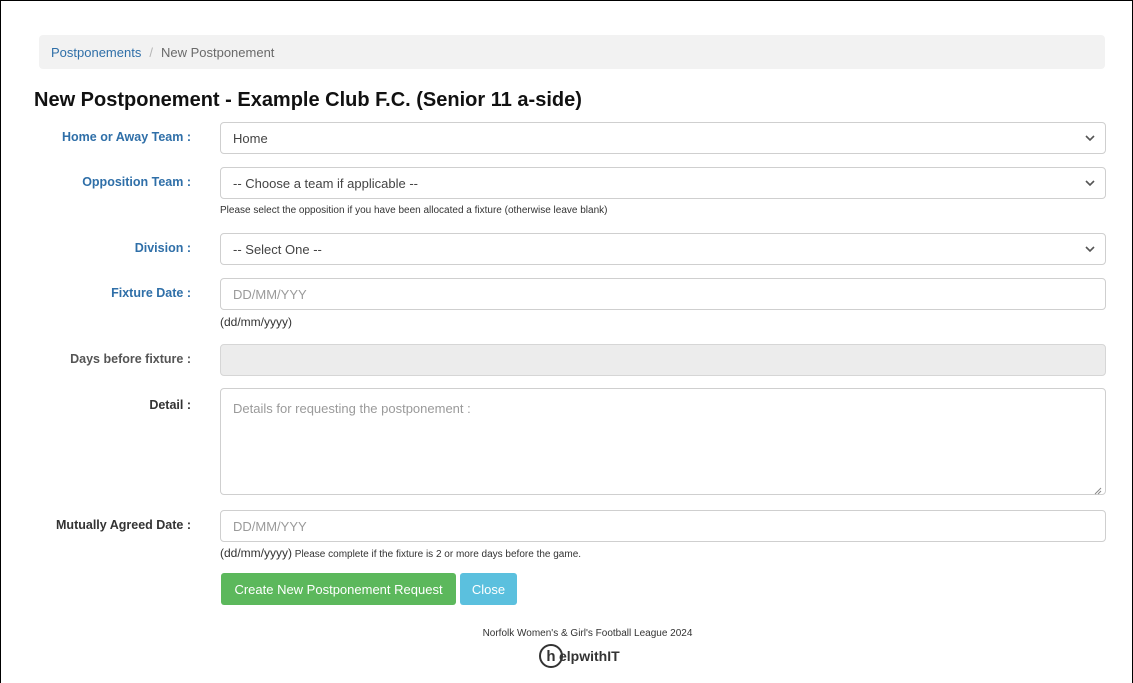 The image size is (1133, 683). Describe the element at coordinates (589, 656) in the screenshot. I see `logo-text: elpwithIT` at that location.